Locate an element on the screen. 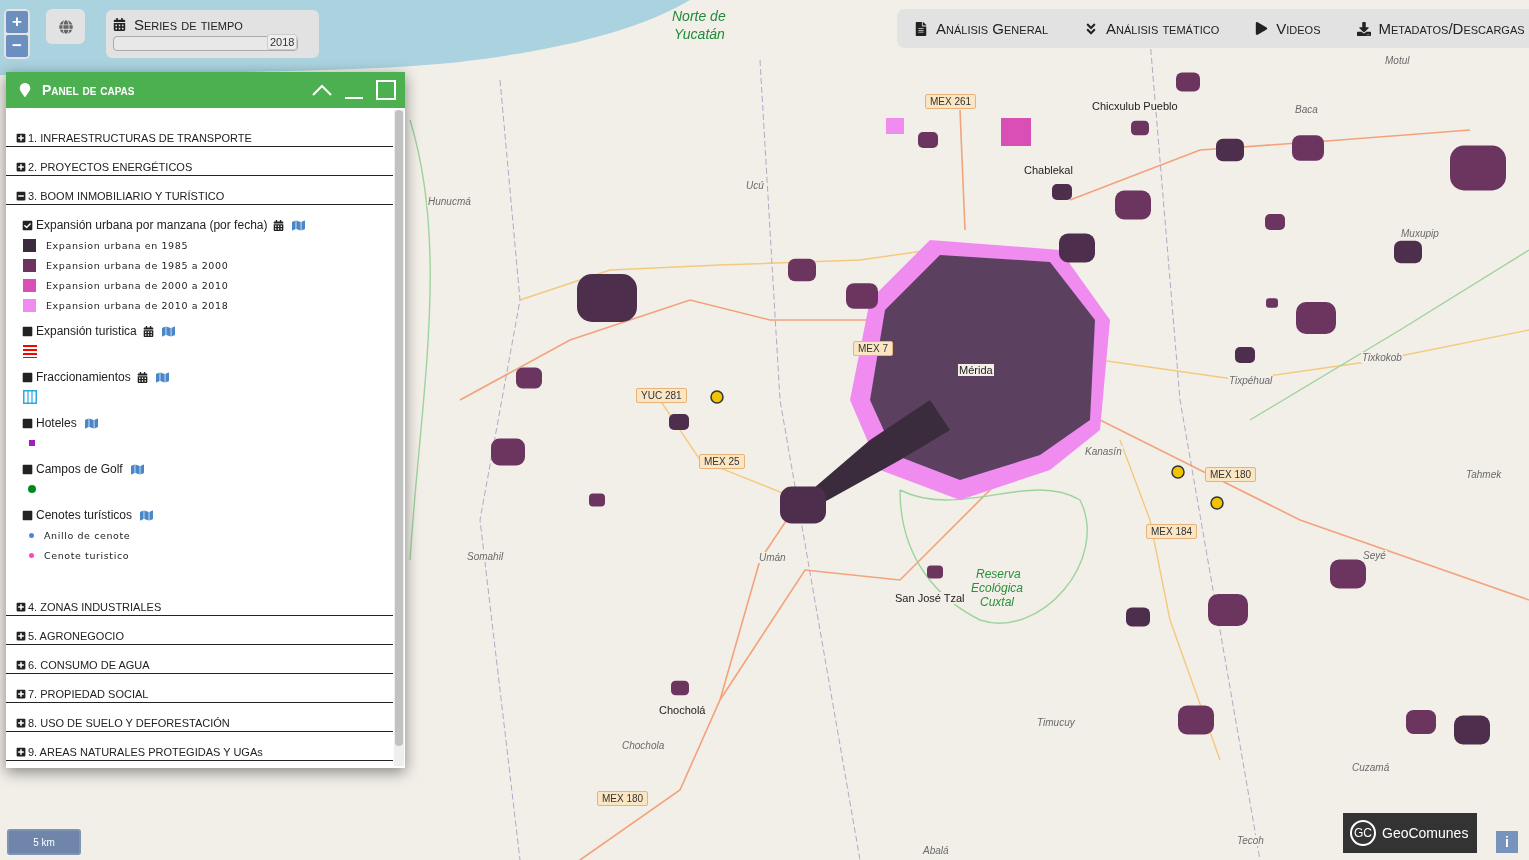  slider-handle: 2018 is located at coordinates (282, 42).